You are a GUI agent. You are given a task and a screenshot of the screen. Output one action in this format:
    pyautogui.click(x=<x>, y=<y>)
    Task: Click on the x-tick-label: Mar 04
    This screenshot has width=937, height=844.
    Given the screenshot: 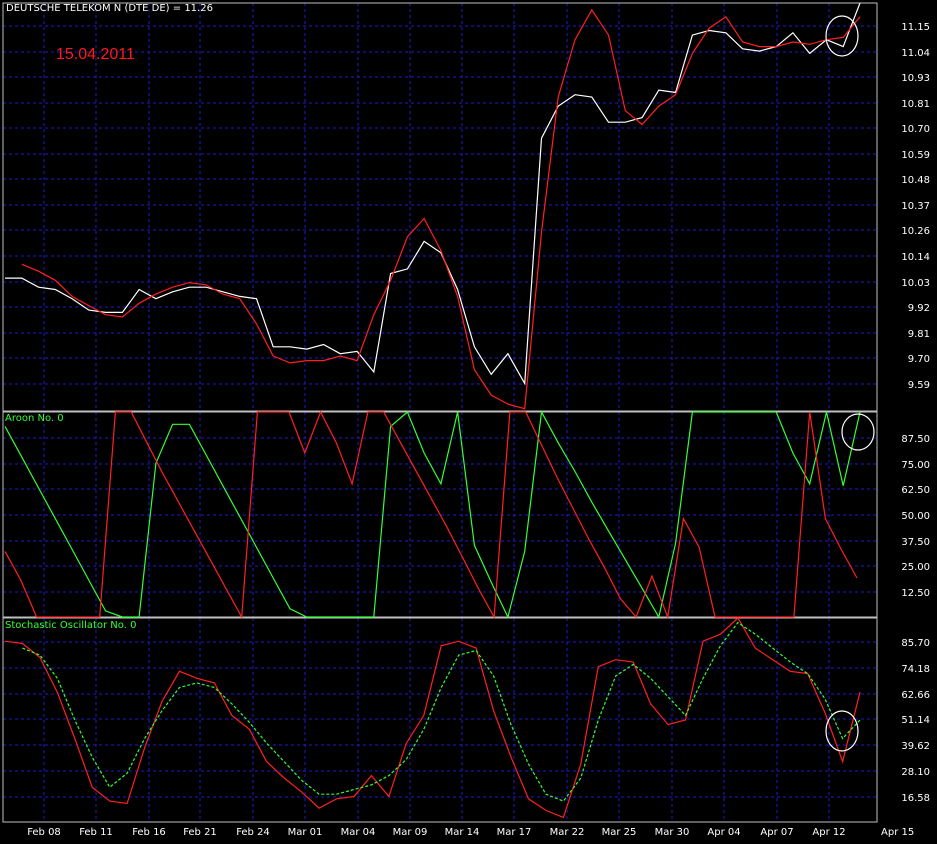 What is the action you would take?
    pyautogui.click(x=358, y=832)
    